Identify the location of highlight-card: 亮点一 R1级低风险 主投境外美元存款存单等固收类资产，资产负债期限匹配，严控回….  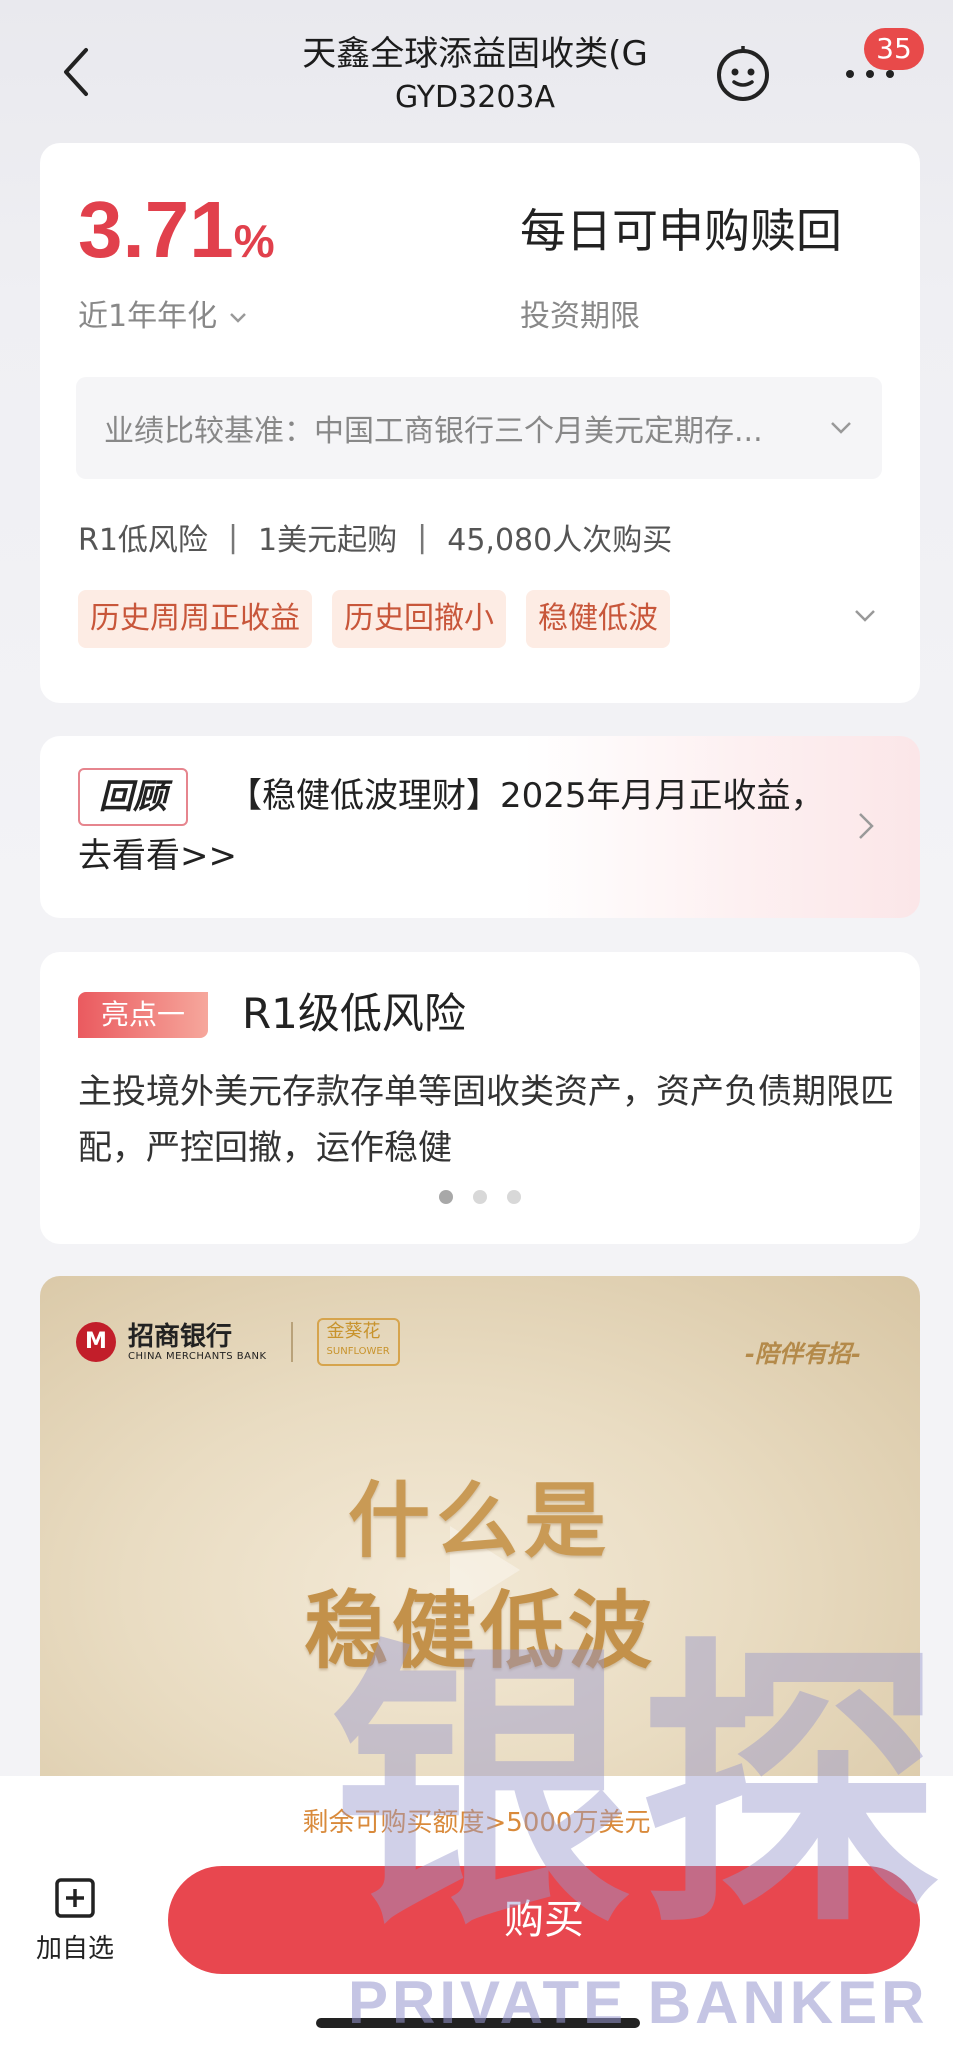
(480, 1098).